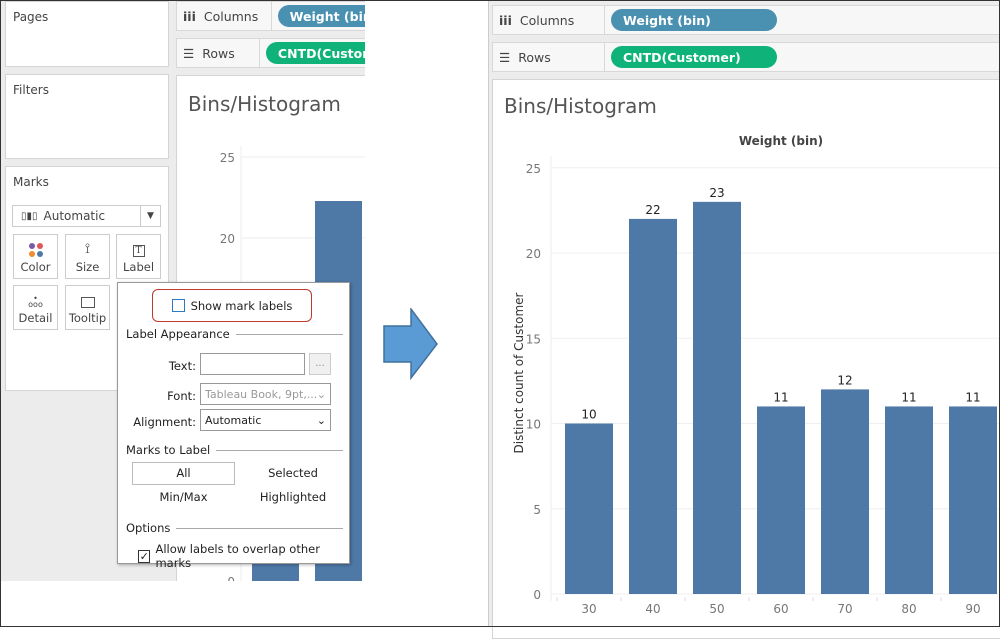  Describe the element at coordinates (148, 528) in the screenshot. I see `options-heading: Options` at that location.